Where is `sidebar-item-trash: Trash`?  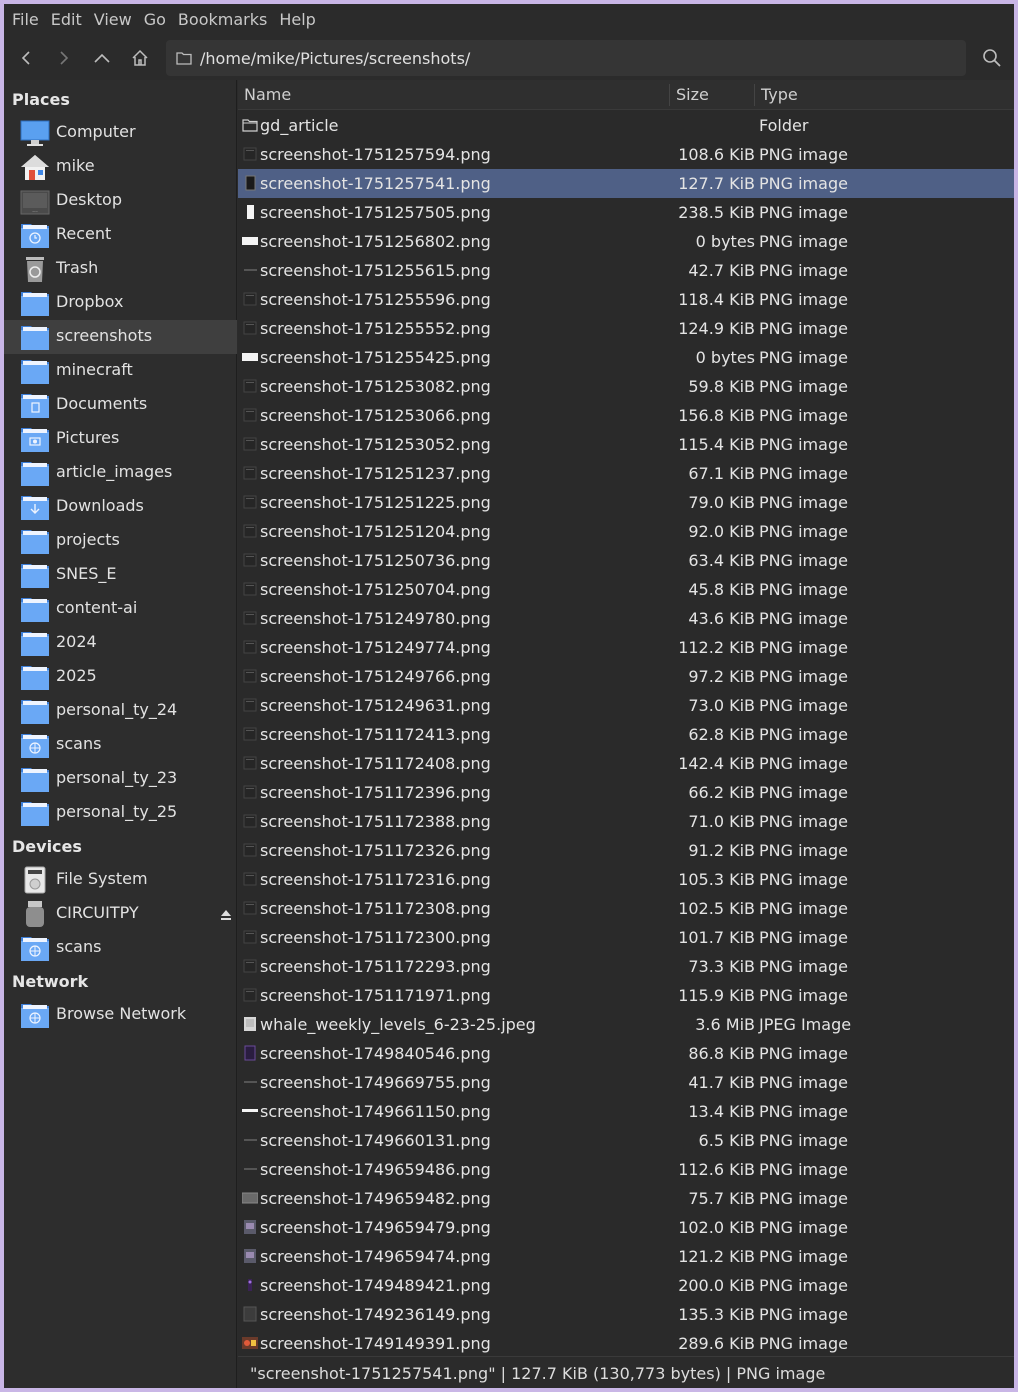
sidebar-item-trash: Trash is located at coordinates (120, 269).